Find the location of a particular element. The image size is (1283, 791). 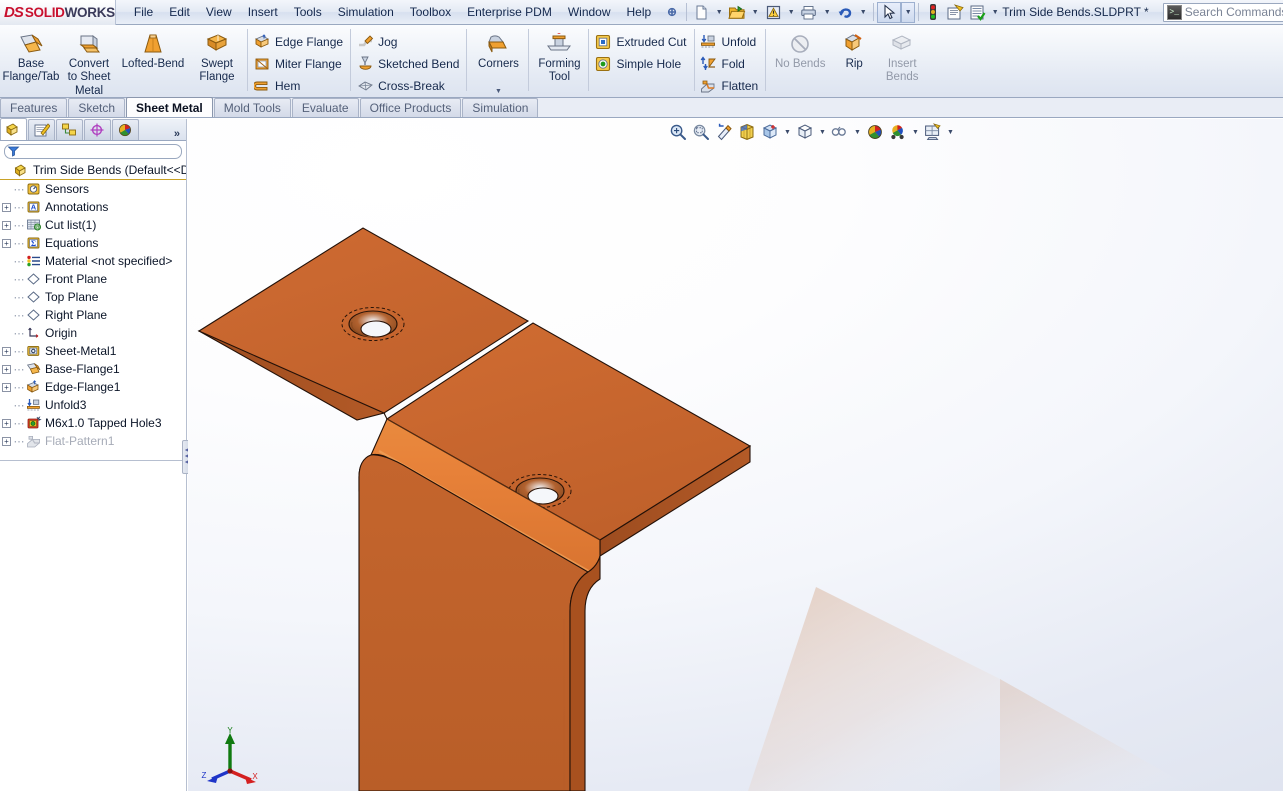

corners-dropdown-icon: ▼ is located at coordinates (498, 91).